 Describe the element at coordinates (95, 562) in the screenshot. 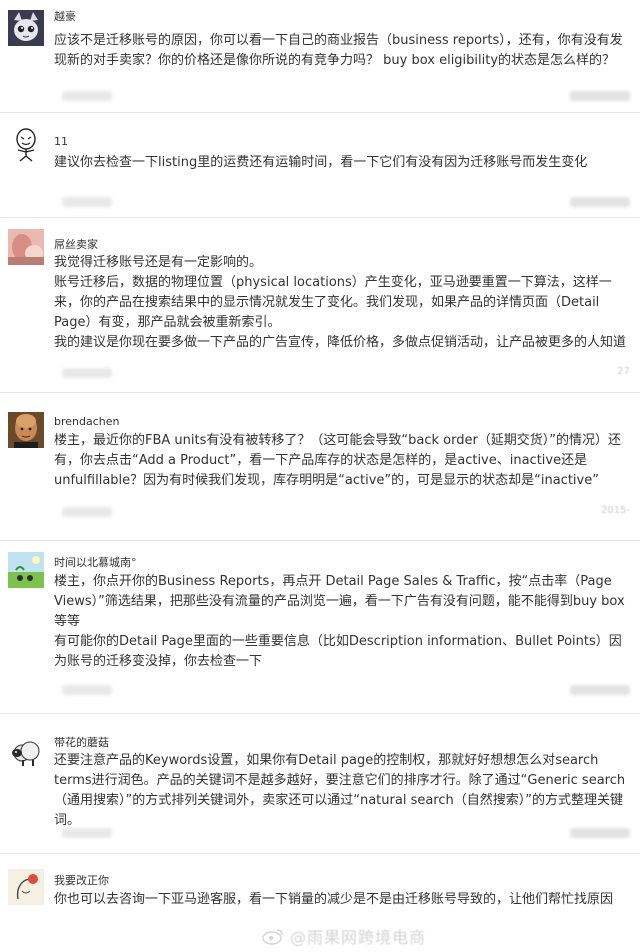

I see `username: 时间以北慕城南°` at that location.